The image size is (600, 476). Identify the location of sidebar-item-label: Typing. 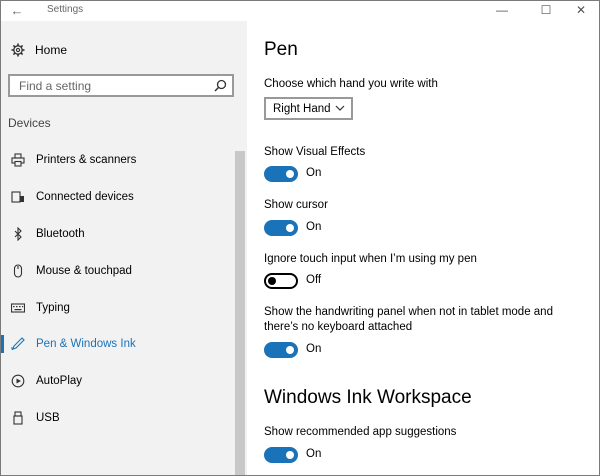
(53, 308).